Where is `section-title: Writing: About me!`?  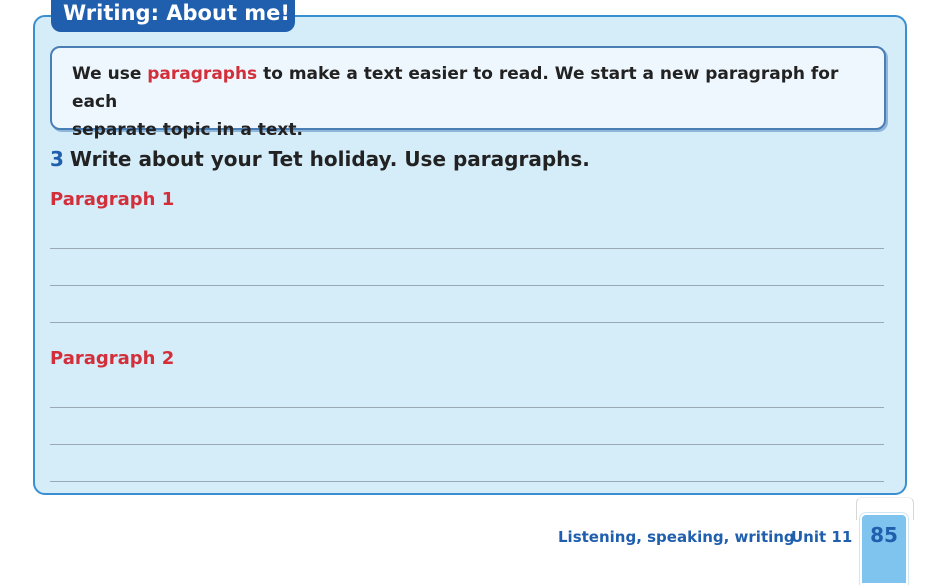 section-title: Writing: About me! is located at coordinates (173, 16).